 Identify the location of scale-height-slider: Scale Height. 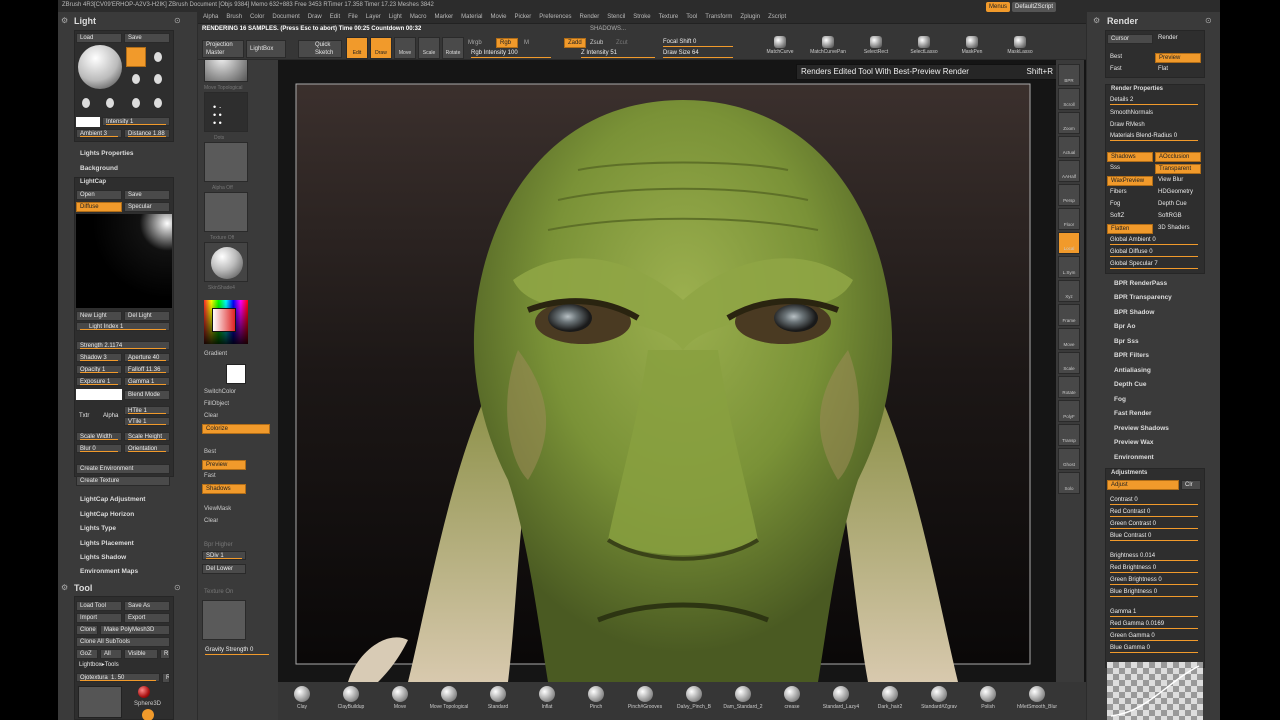
(147, 436).